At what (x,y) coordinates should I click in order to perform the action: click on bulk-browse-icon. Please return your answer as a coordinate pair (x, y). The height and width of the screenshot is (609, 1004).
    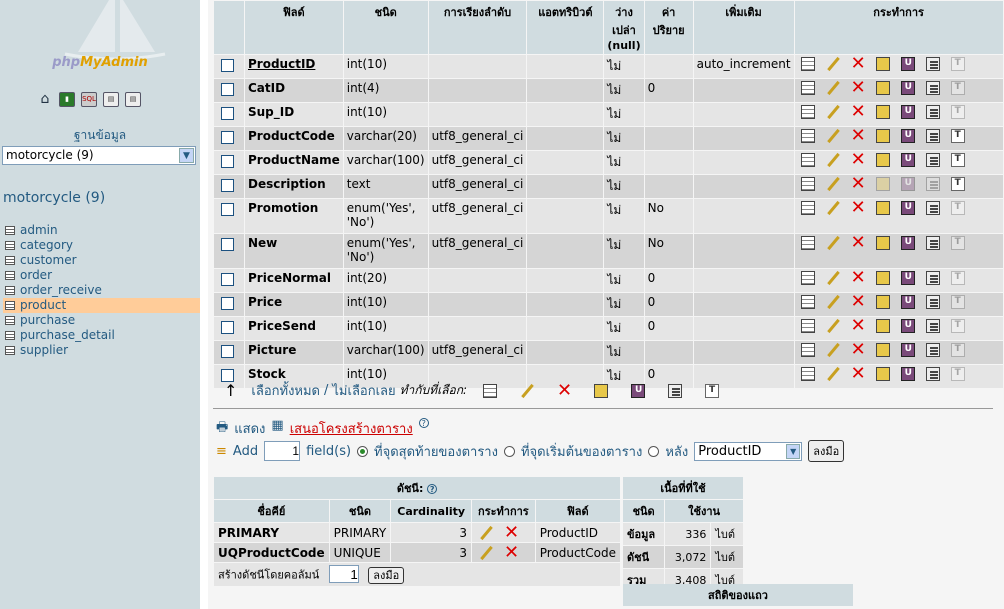
    Looking at the image, I should click on (490, 390).